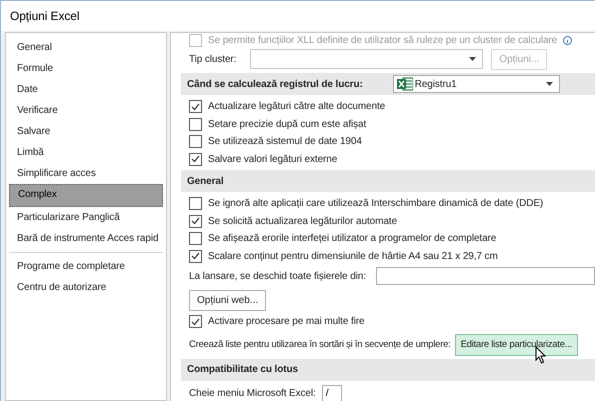 This screenshot has height=401, width=595. I want to click on checkbox-label: Scalare conținut pentru dimensiunile de hârtie A4 sau 21 x 29,7 cm, so click(353, 256).